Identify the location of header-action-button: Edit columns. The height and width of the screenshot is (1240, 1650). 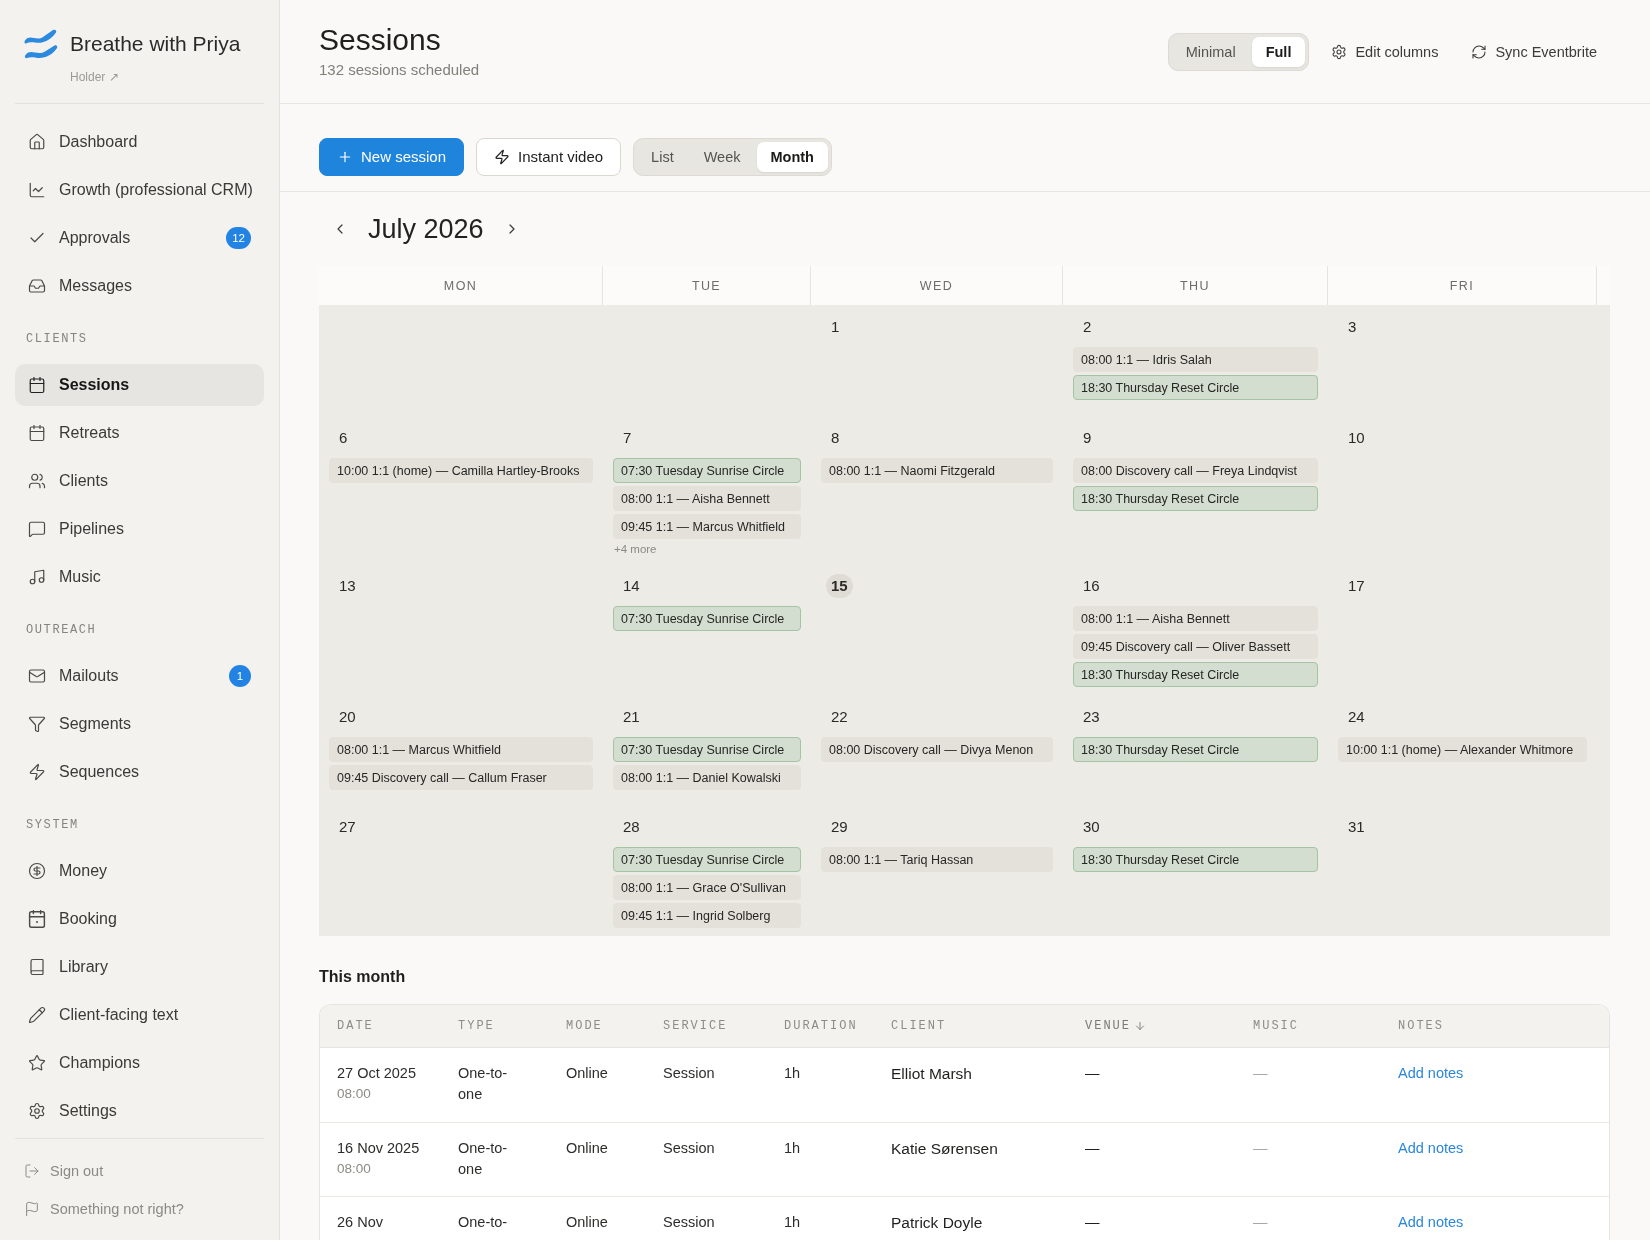
(1385, 51).